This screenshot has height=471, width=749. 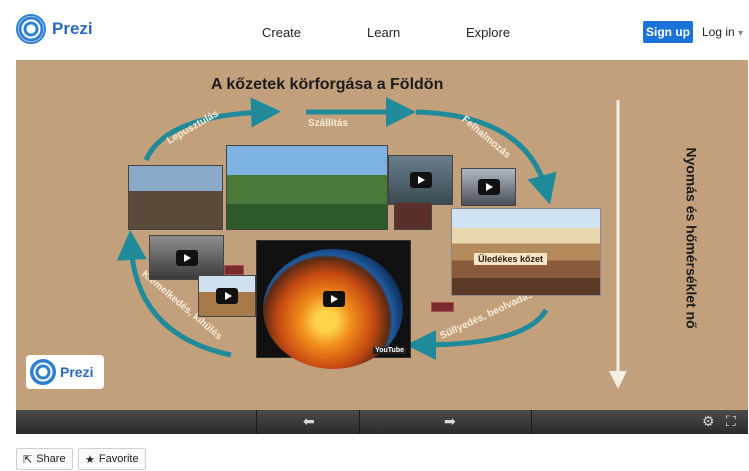 What do you see at coordinates (307, 187) in the screenshot?
I see `mountain-image` at bounding box center [307, 187].